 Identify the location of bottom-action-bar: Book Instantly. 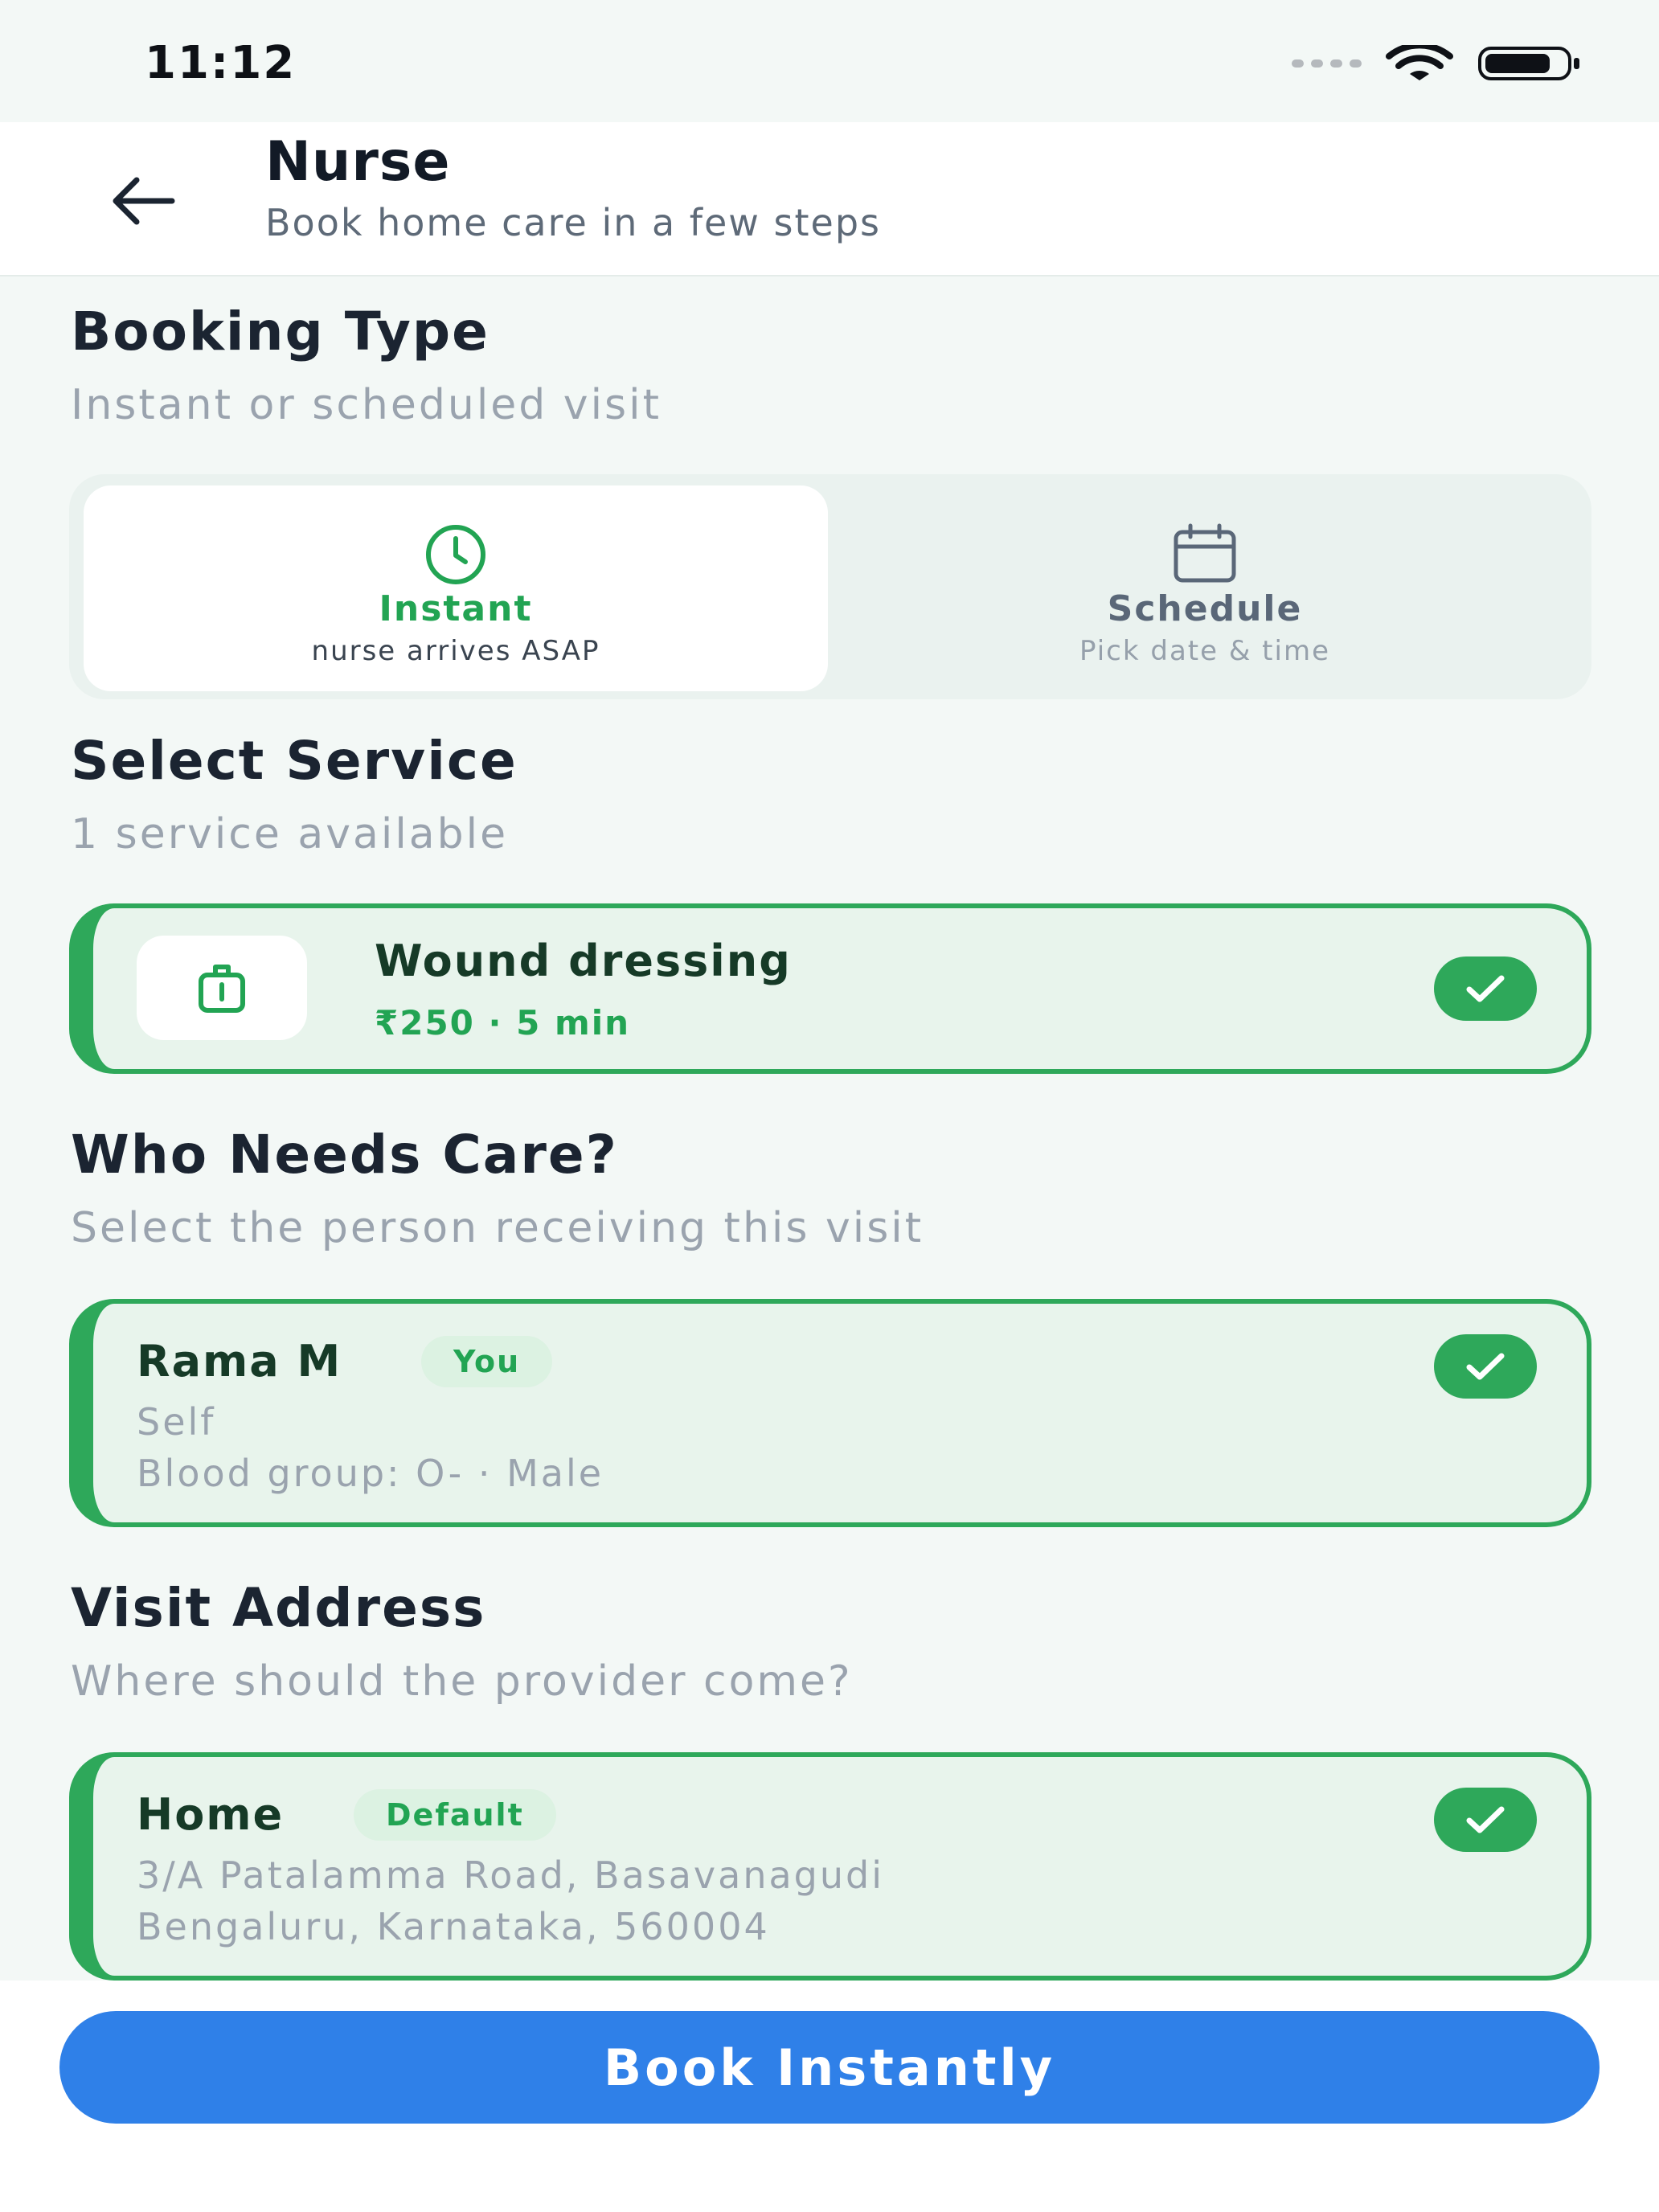
(829, 2096).